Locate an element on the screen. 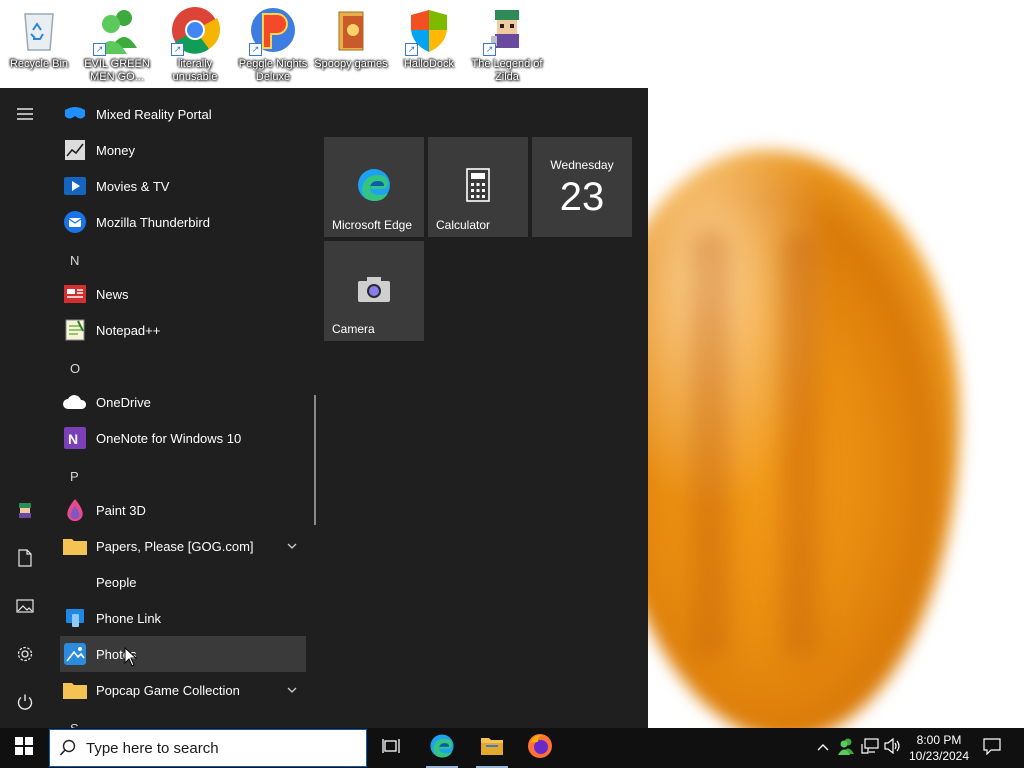 Image resolution: width=1024 pixels, height=768 pixels. app-item-phone-link: Phone Link is located at coordinates (183, 618).